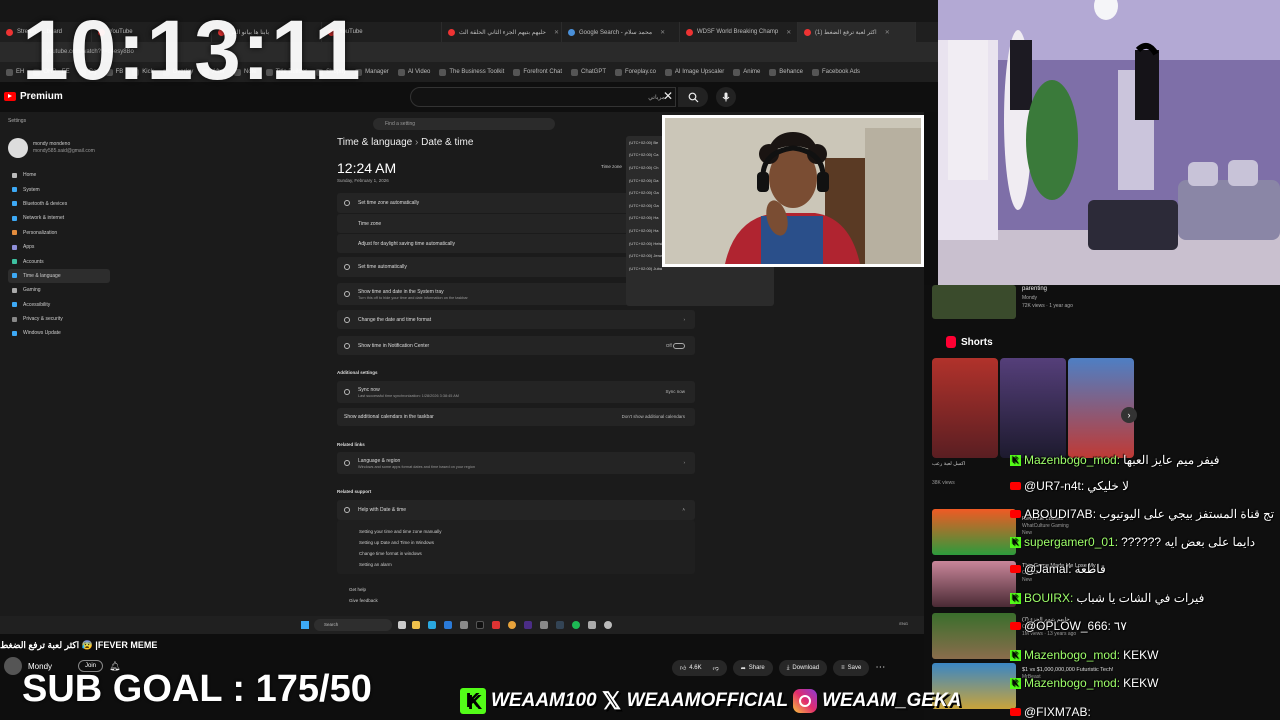 This screenshot has width=1280, height=720. I want to click on bookmark-item: Forefront Chat, so click(537, 72).